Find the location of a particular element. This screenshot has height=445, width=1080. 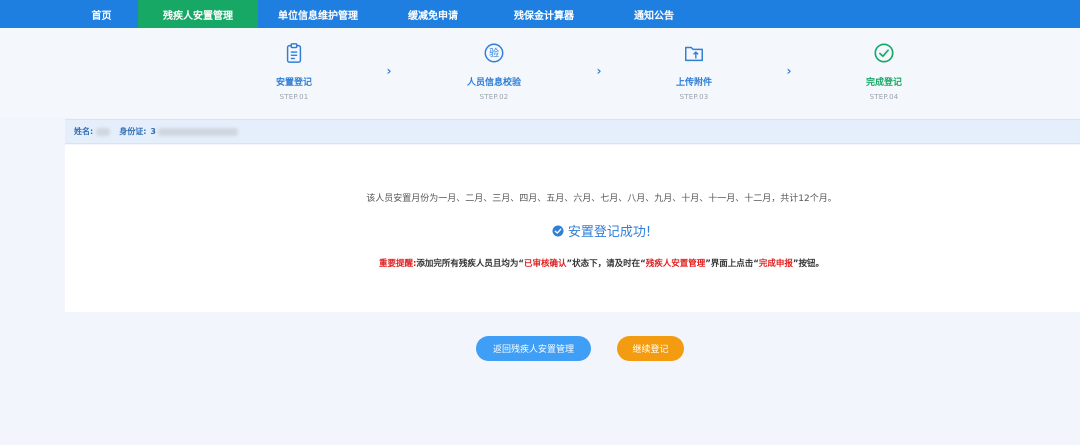

step-4: 完成登记 STEP.04 is located at coordinates (884, 71).